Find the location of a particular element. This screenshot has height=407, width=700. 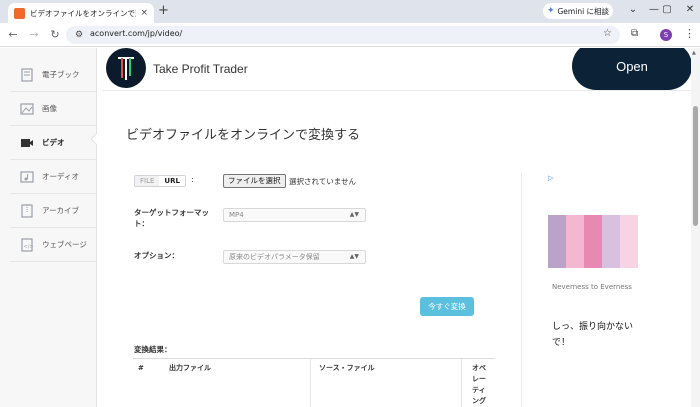

new-tab-button: + is located at coordinates (163, 11).